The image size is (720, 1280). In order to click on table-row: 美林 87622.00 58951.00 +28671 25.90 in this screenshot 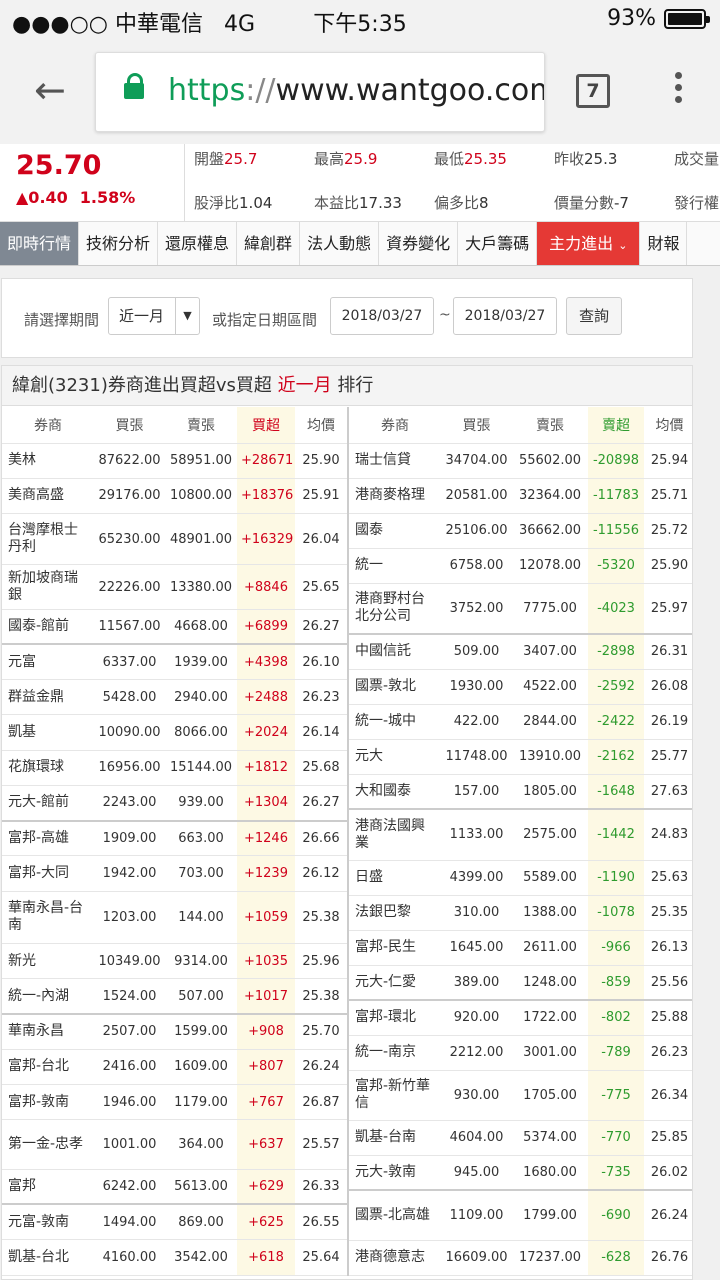, I will do `click(175, 461)`.